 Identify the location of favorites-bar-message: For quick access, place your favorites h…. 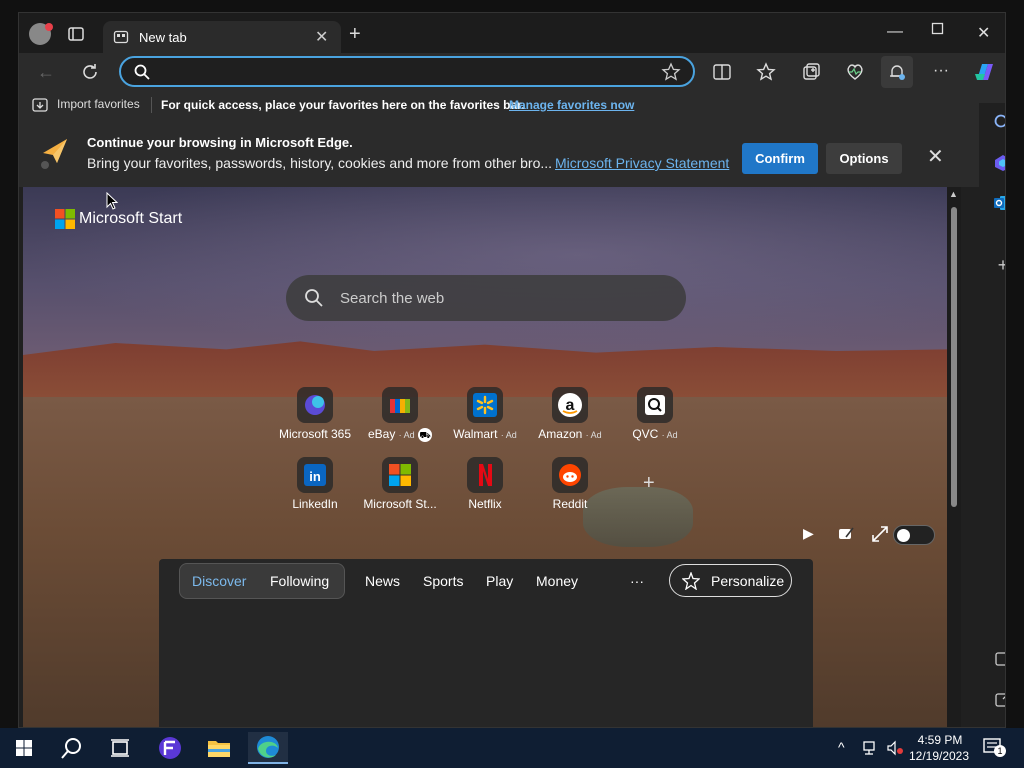
(343, 105).